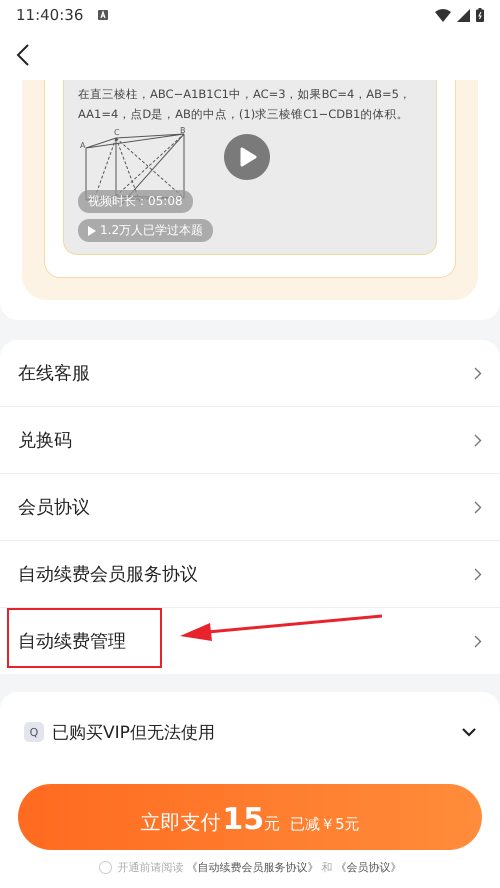 This screenshot has height=888, width=500. I want to click on agreement-link: 《会员协议》, so click(369, 867).